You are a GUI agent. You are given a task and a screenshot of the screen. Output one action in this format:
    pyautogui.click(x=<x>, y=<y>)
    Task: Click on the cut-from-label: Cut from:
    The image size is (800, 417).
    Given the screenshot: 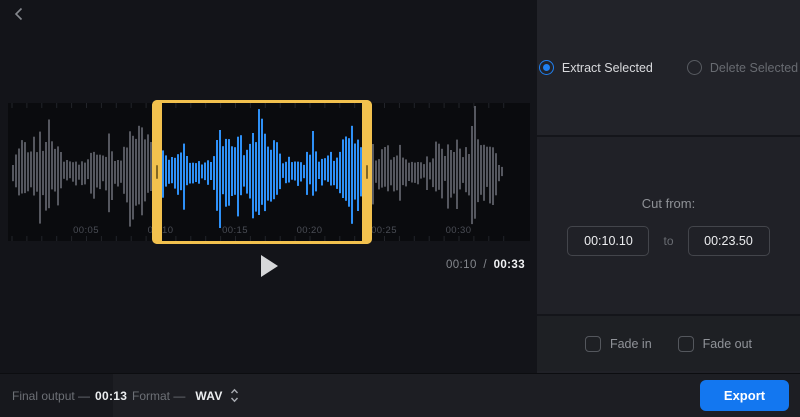 What is the action you would take?
    pyautogui.click(x=668, y=203)
    